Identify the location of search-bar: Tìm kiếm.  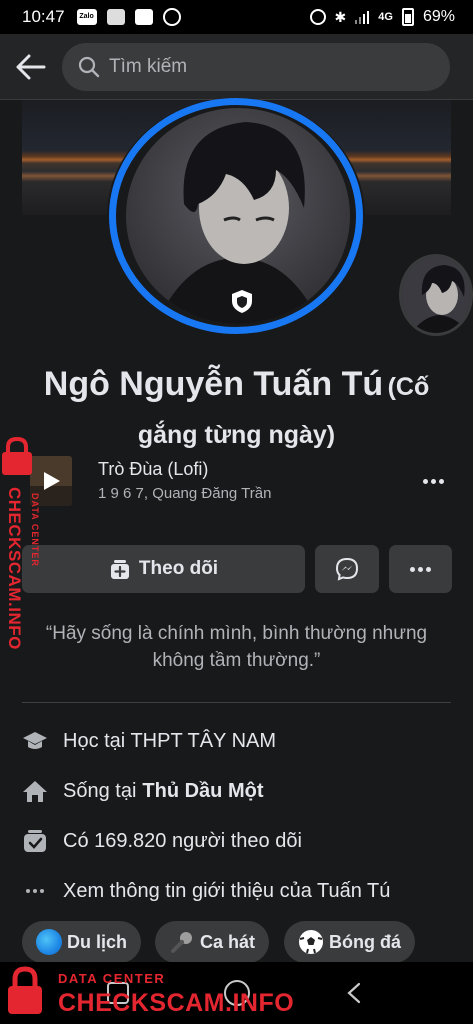
(256, 66).